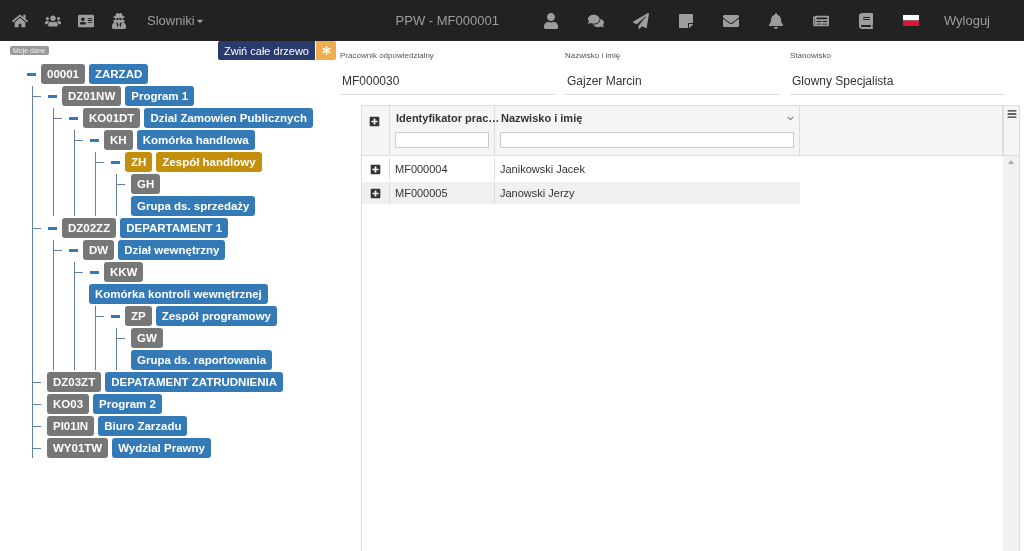 The image size is (1024, 551). What do you see at coordinates (374, 121) in the screenshot?
I see `expand-all-icon` at bounding box center [374, 121].